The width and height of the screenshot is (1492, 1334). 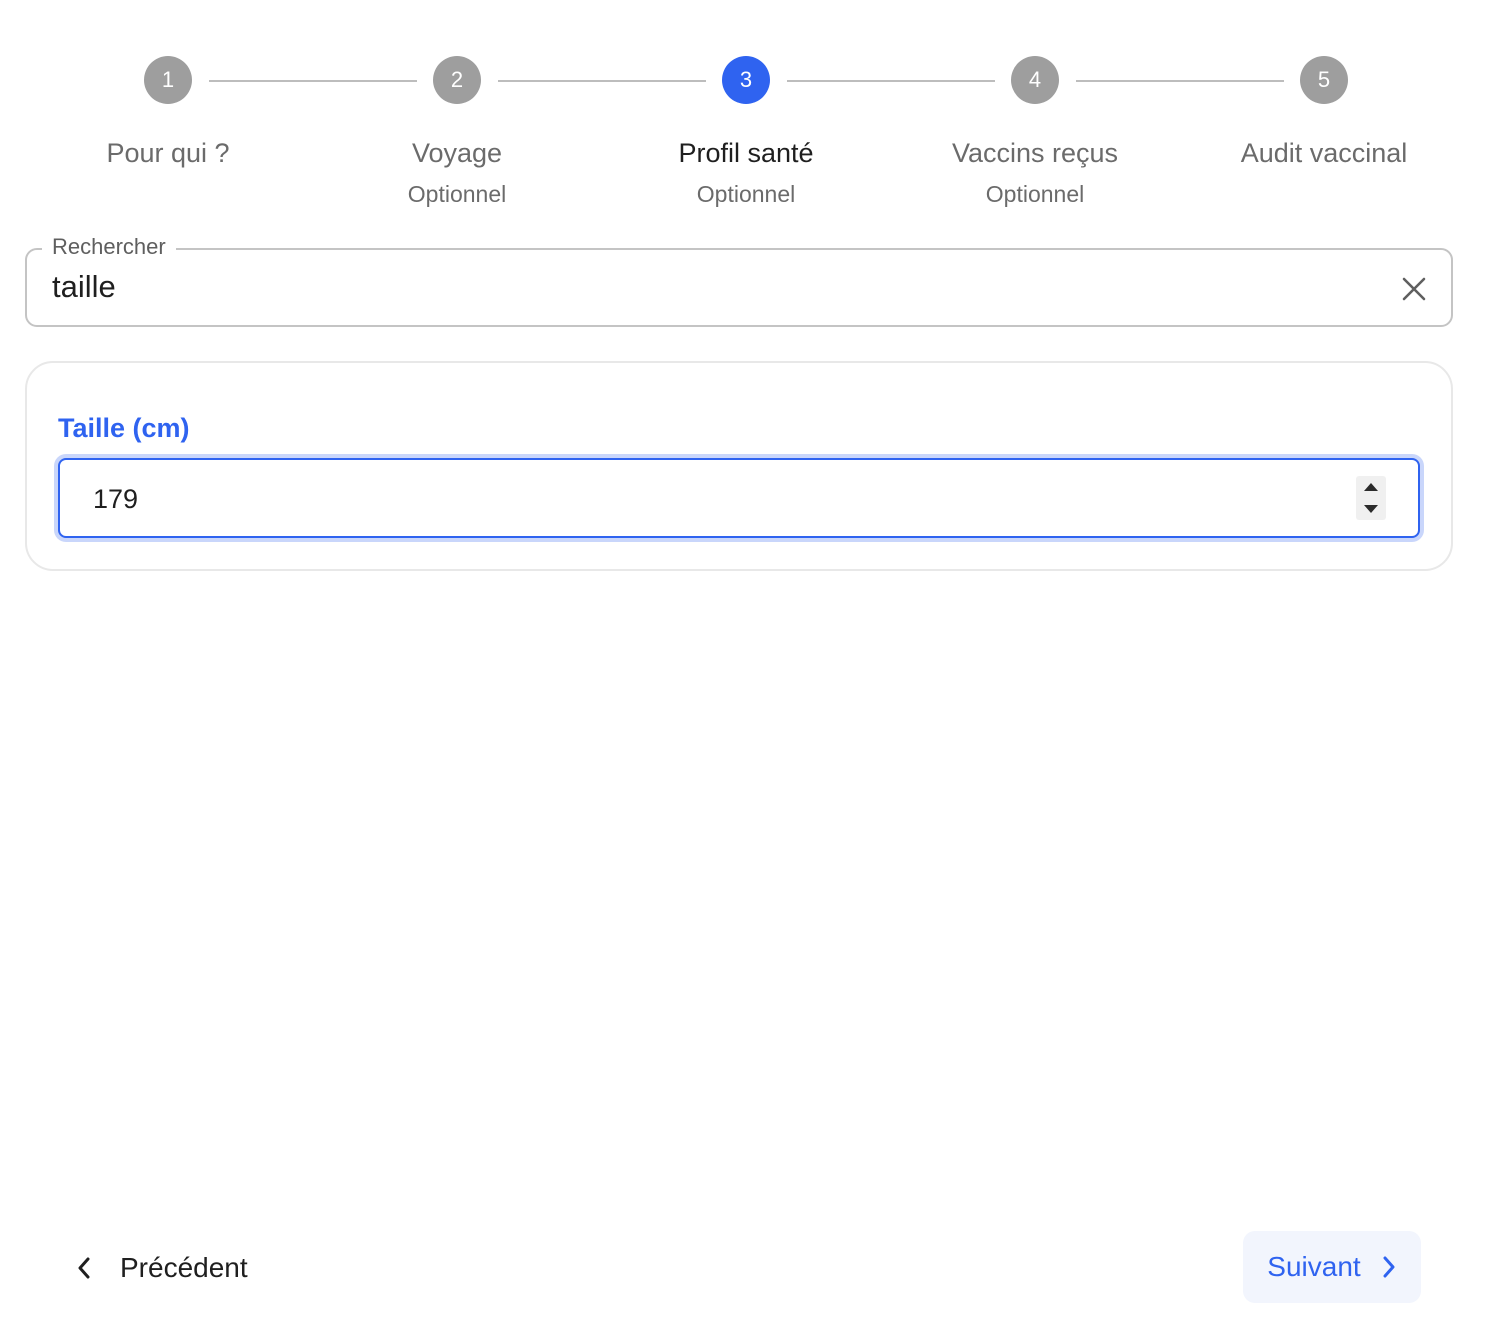 I want to click on step-2-circle: 2, so click(x=457, y=80).